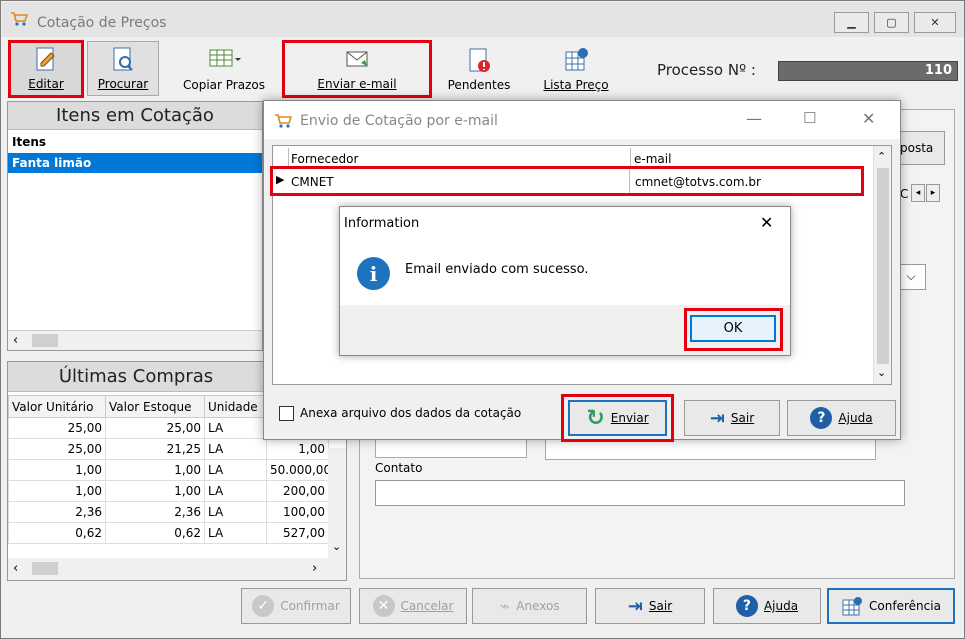  What do you see at coordinates (337, 504) in the screenshot?
I see `compras-vscrollbar: ⌄` at bounding box center [337, 504].